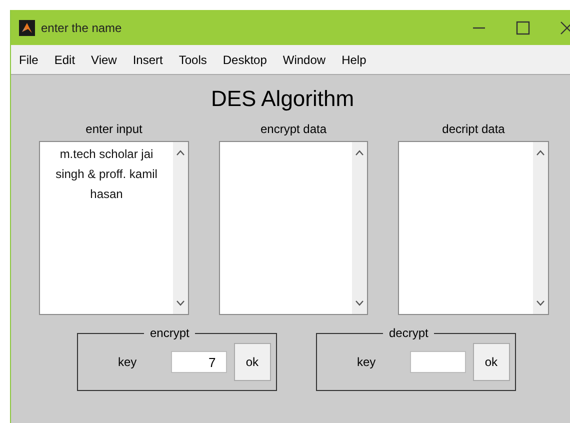 The width and height of the screenshot is (570, 423). I want to click on column-label: enter input, so click(114, 129).